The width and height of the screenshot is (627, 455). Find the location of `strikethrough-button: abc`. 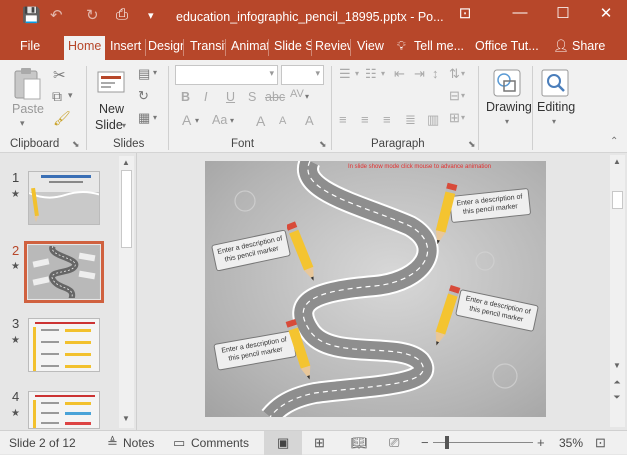

strikethrough-button: abc is located at coordinates (275, 97).